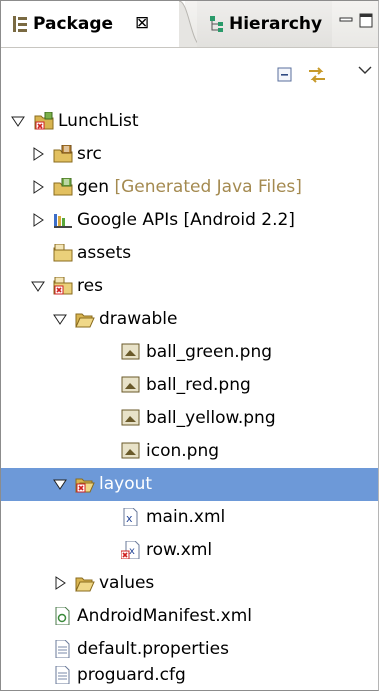 This screenshot has width=379, height=692. Describe the element at coordinates (142, 23) in the screenshot. I see `close-tab-icon: ⊠` at that location.